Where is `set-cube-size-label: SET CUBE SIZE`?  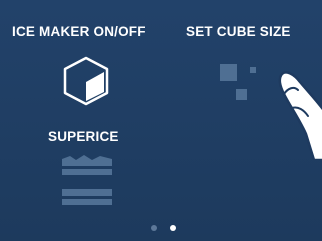
set-cube-size-label: SET CUBE SIZE is located at coordinates (238, 31).